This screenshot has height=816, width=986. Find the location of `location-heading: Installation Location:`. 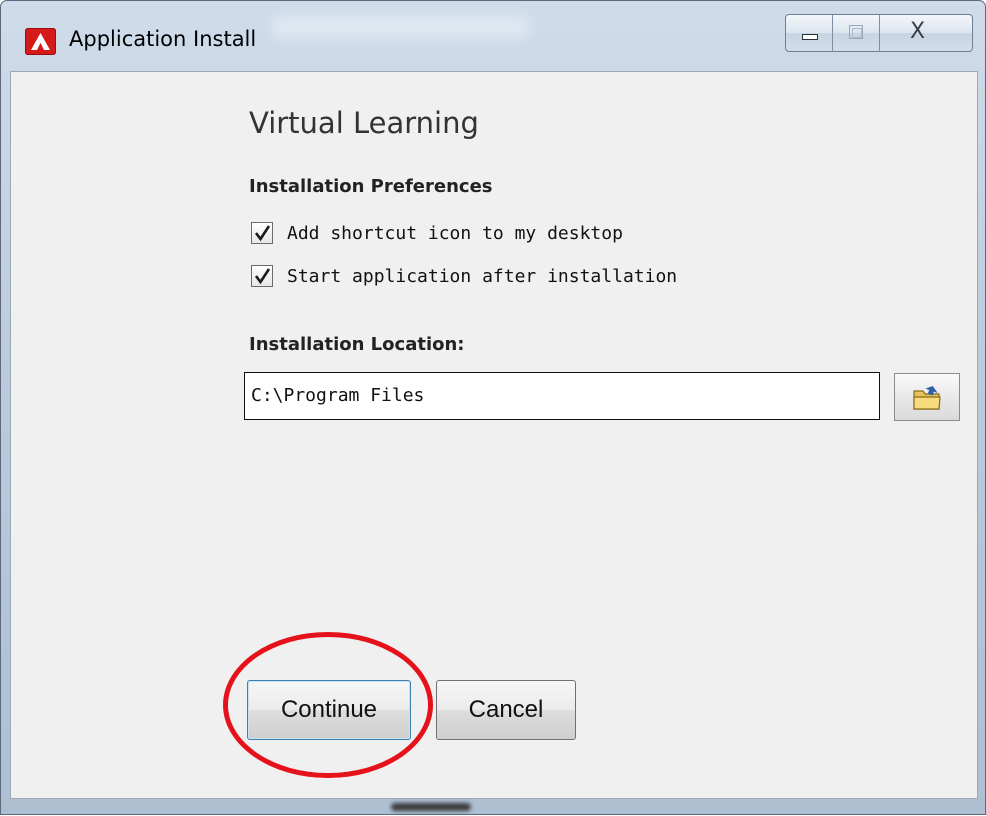

location-heading: Installation Location: is located at coordinates (357, 344).